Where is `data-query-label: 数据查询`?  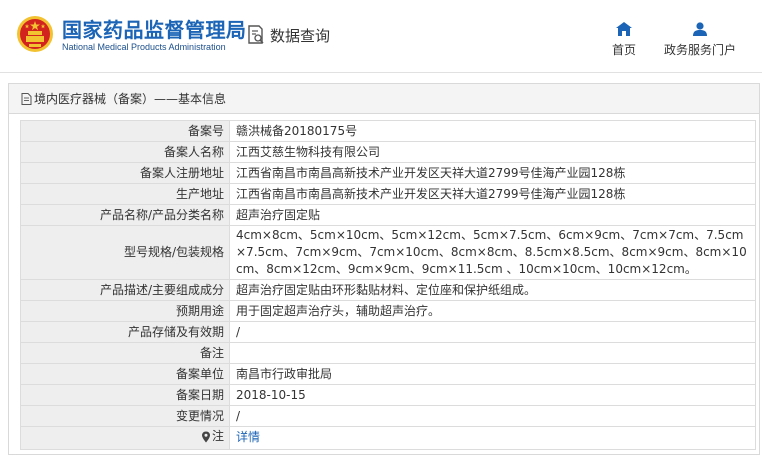
data-query-label: 数据查询 is located at coordinates (300, 35).